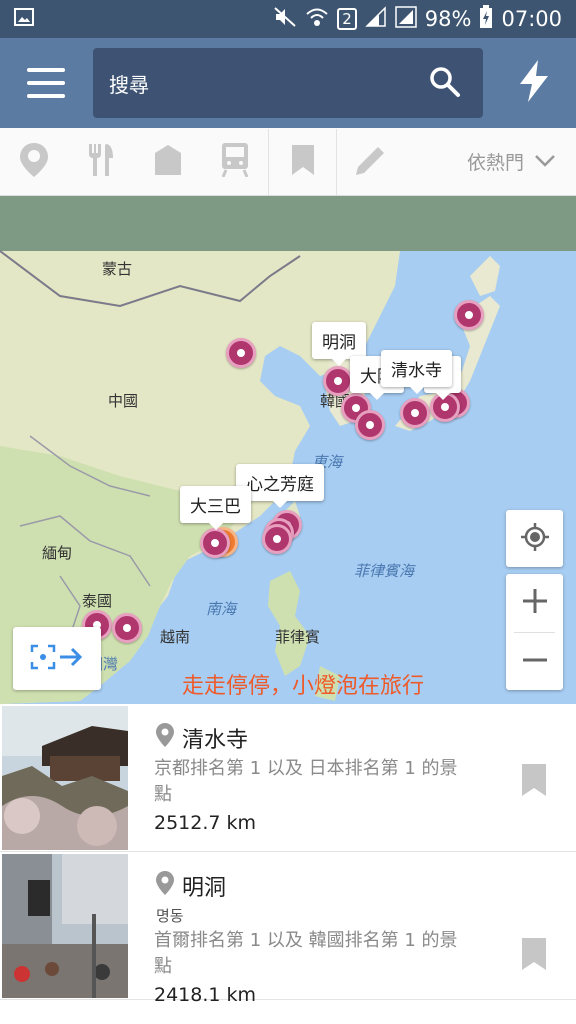 This screenshot has height=1024, width=576. Describe the element at coordinates (339, 344) in the screenshot. I see `callout-myeongdong: 明洞` at that location.